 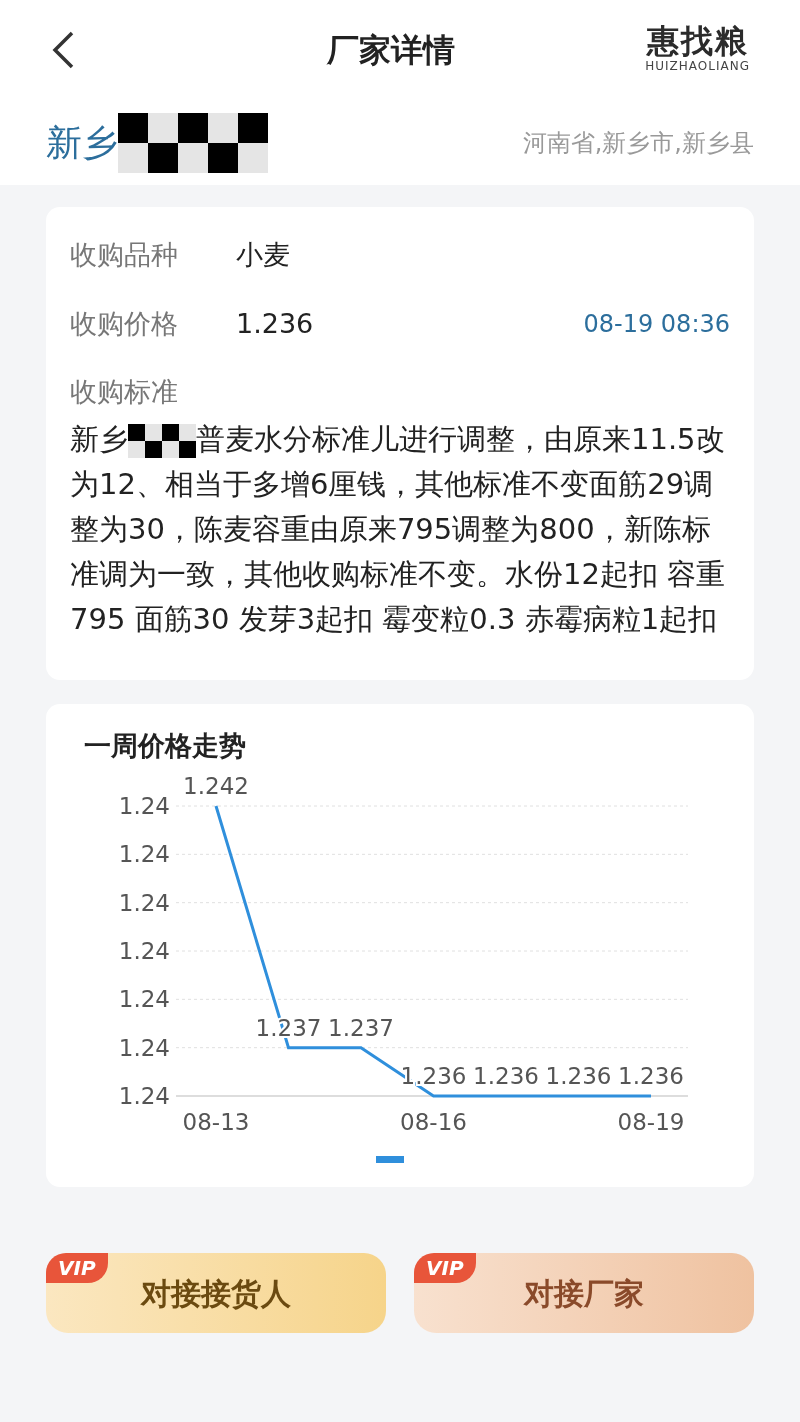 I want to click on factory-location: 河南省,新乡市,新乡县, so click(x=638, y=143).